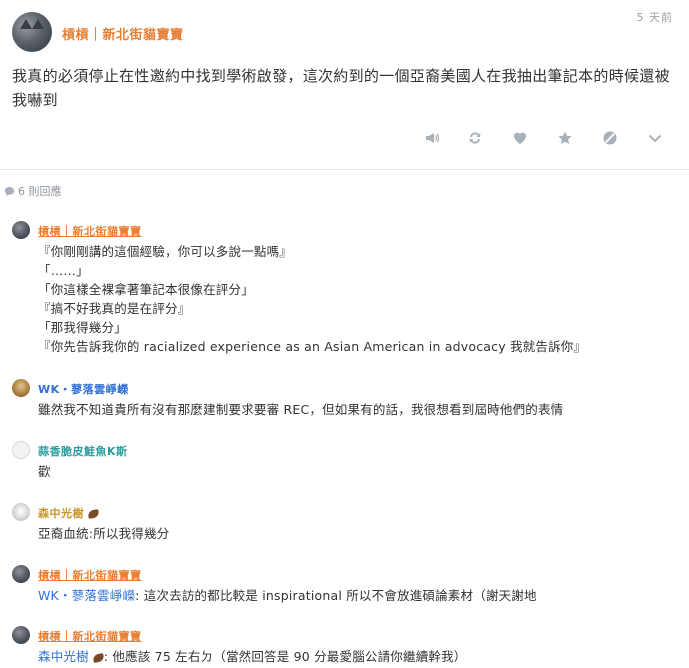 The height and width of the screenshot is (668, 689). Describe the element at coordinates (146, 289) in the screenshot. I see `comment-line: 「你這樣全裸拿著筆記本很像在評分」` at that location.